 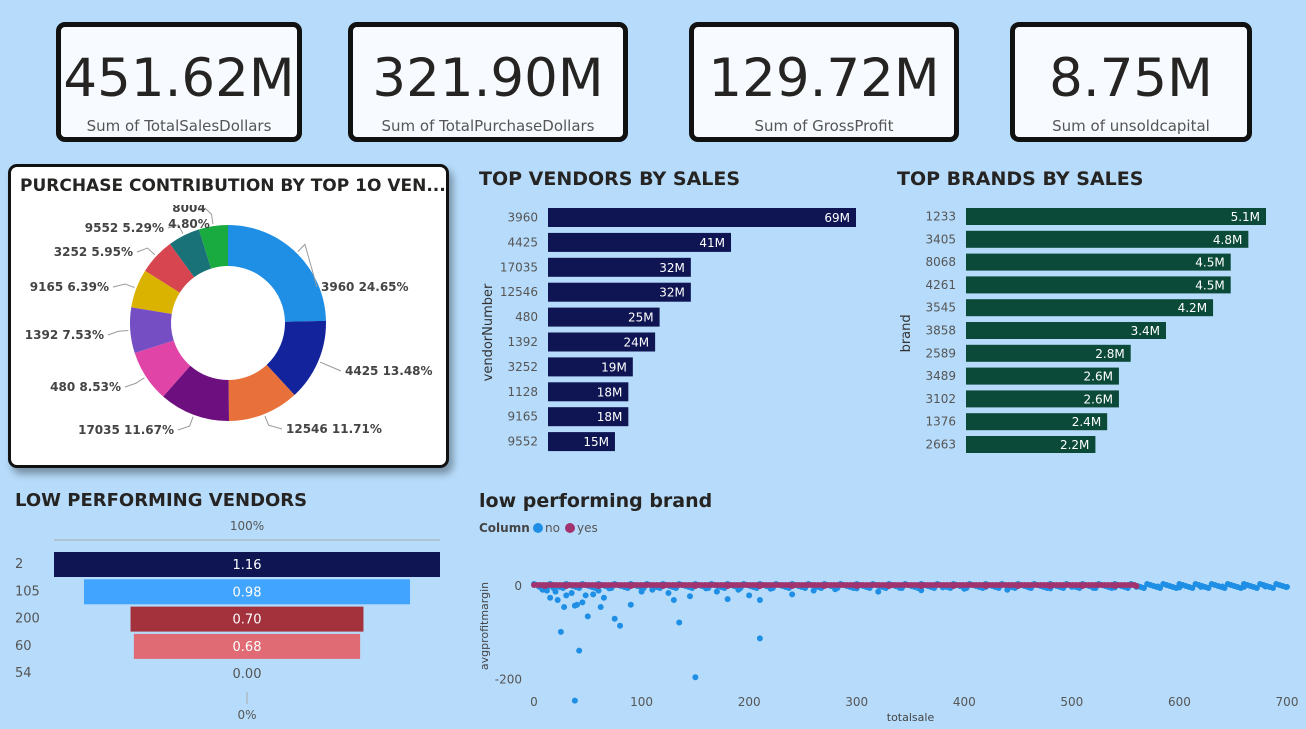 What do you see at coordinates (1179, 702) in the screenshot?
I see `x-tick-label: 600` at bounding box center [1179, 702].